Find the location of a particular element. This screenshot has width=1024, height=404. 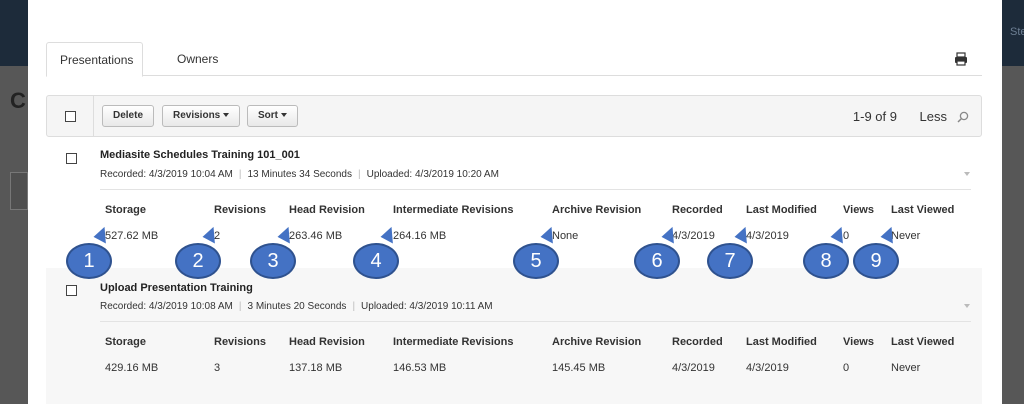

recorded-date: Recorded: 4/3/2019 10:04 AM is located at coordinates (166, 174).